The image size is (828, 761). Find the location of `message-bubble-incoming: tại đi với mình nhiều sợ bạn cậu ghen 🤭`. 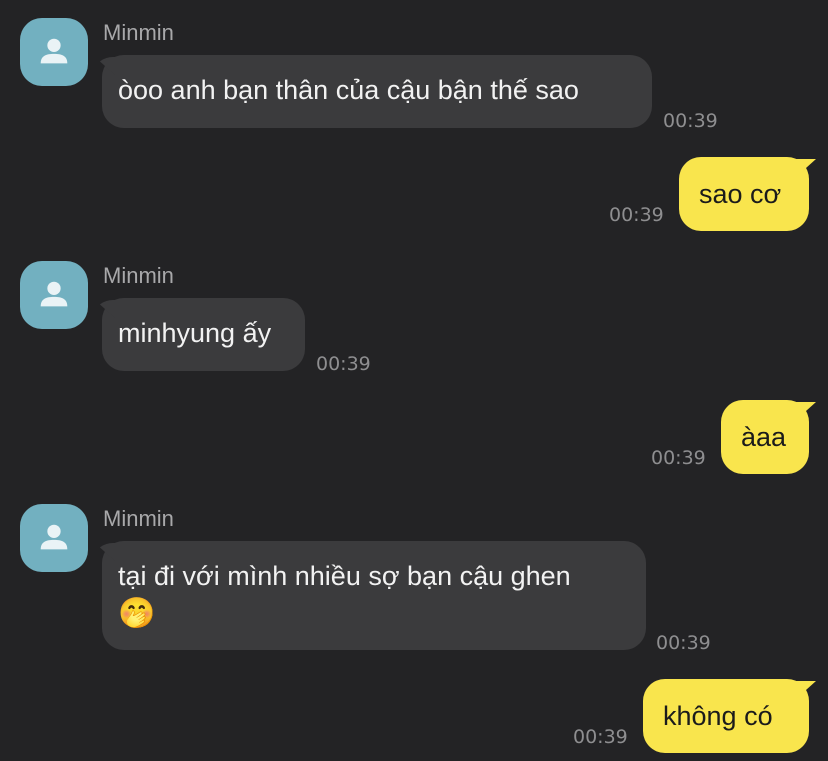

message-bubble-incoming: tại đi với mình nhiều sợ bạn cậu ghen 🤭 is located at coordinates (374, 595).